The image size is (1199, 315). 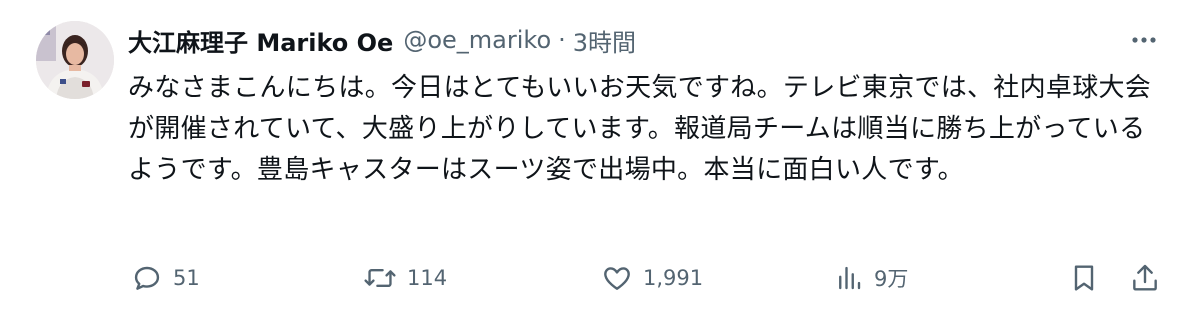 I want to click on bar-chart-icon, so click(x=849, y=278).